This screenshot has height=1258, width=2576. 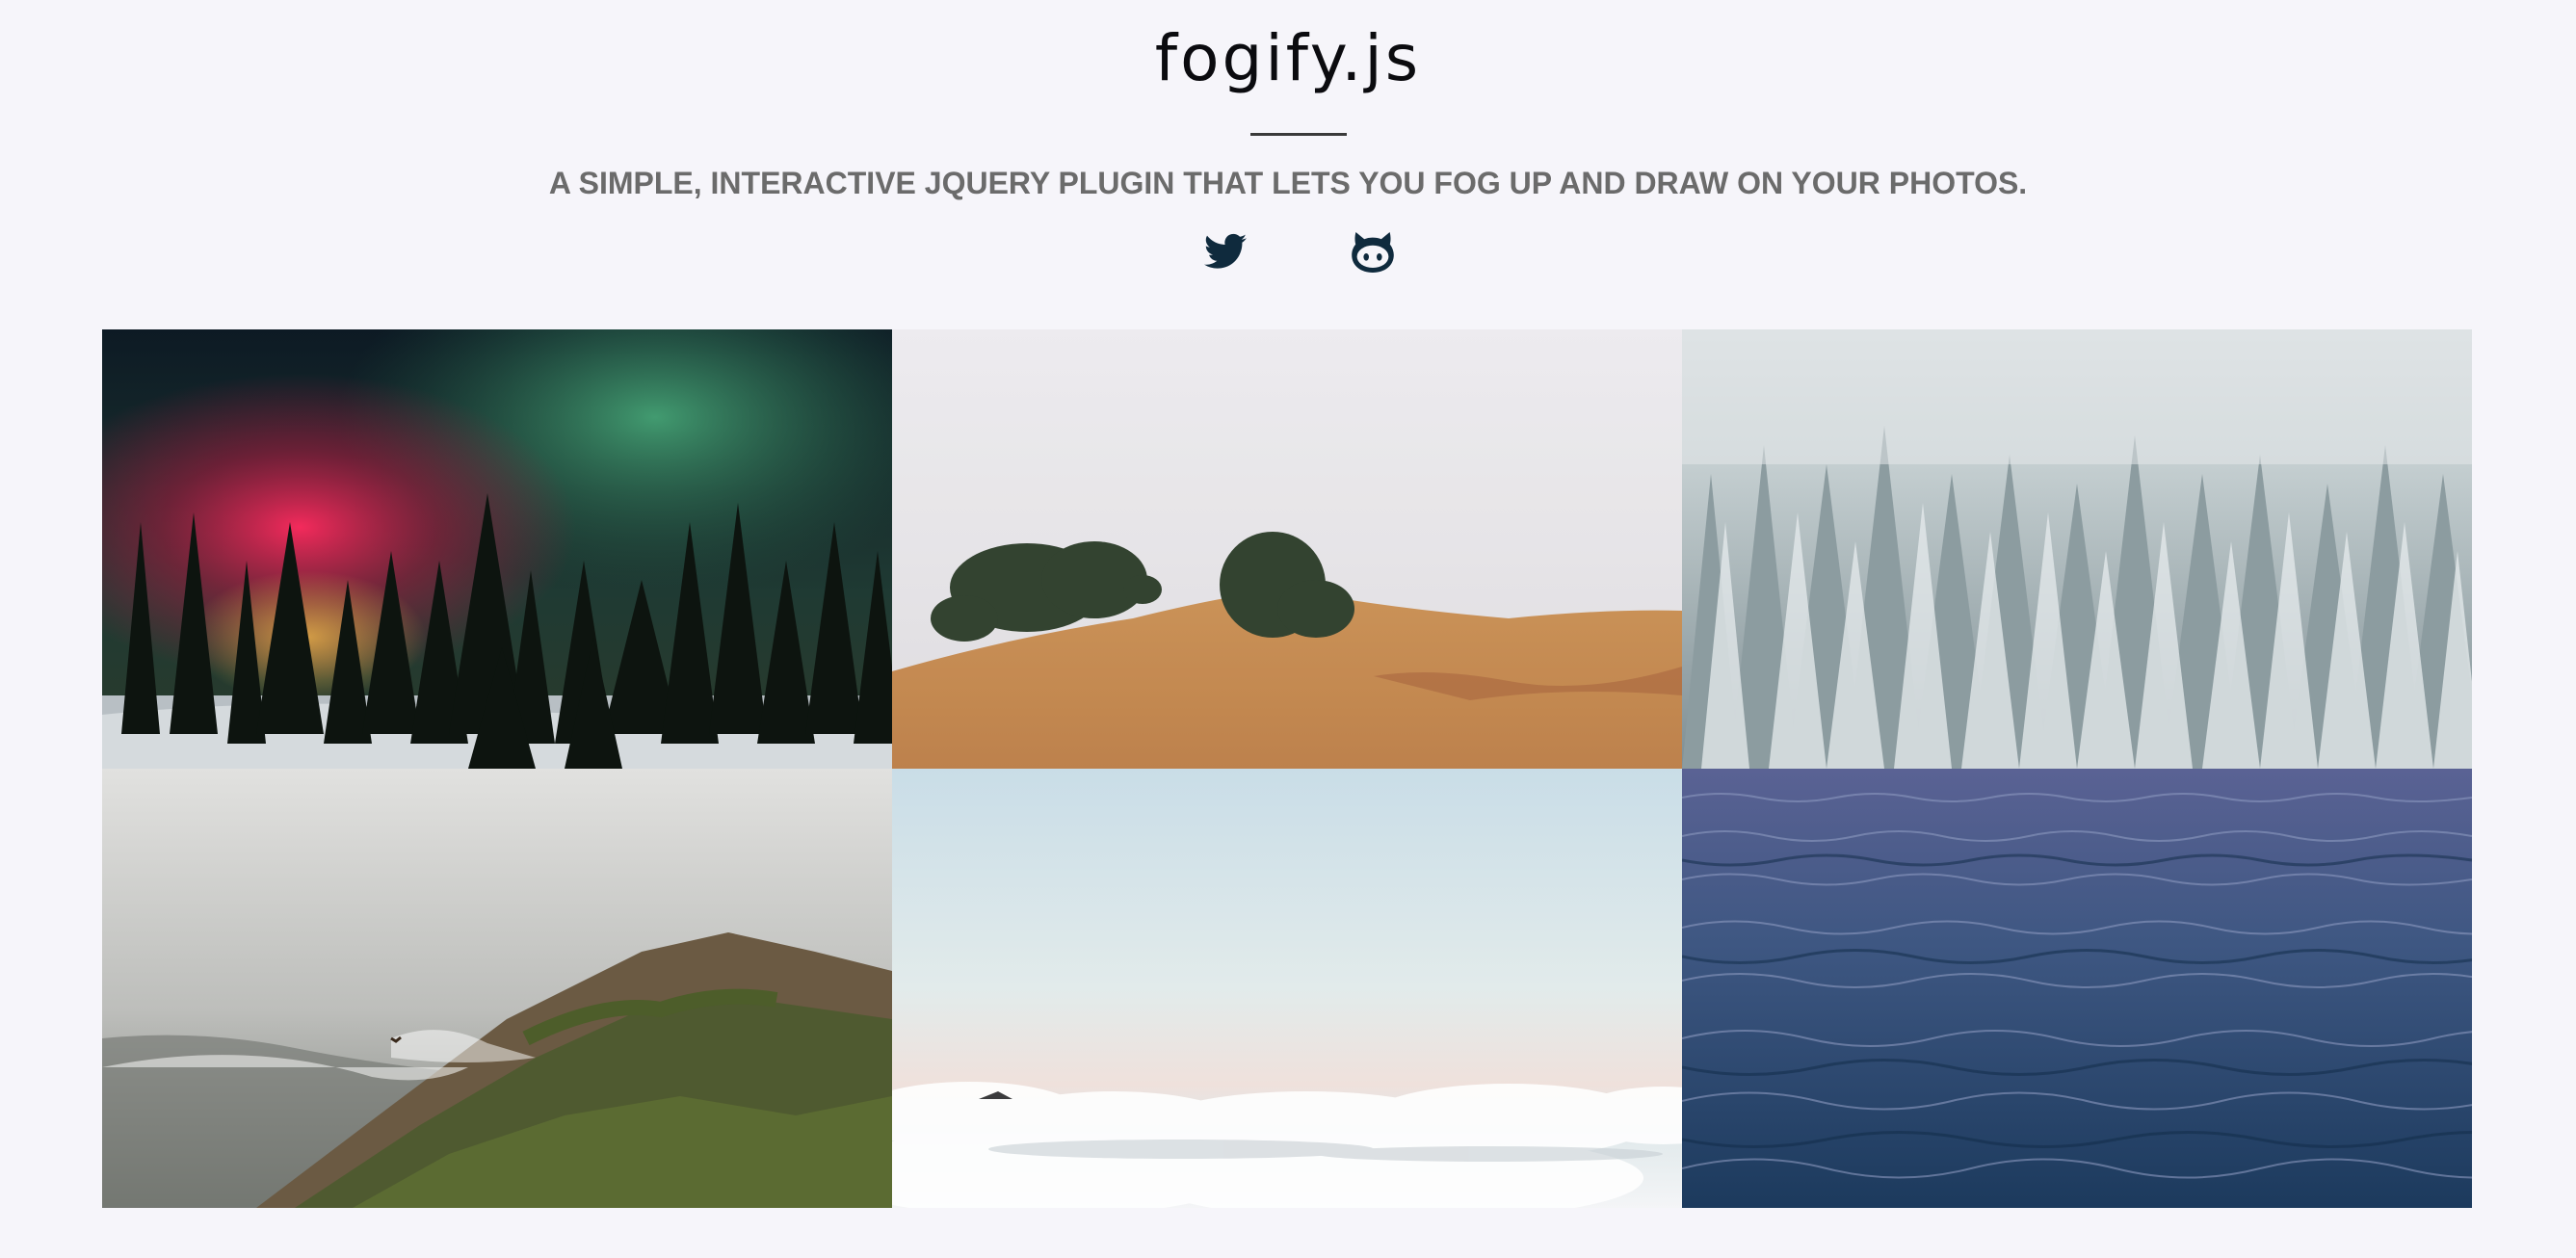 I want to click on photo-tile-aurora-forest, so click(x=497, y=549).